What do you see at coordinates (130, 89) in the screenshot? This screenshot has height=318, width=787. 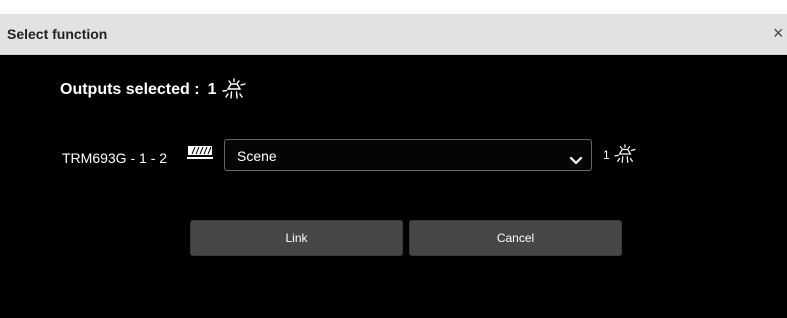 I see `outputs-selected-label: Outputs selected :` at bounding box center [130, 89].